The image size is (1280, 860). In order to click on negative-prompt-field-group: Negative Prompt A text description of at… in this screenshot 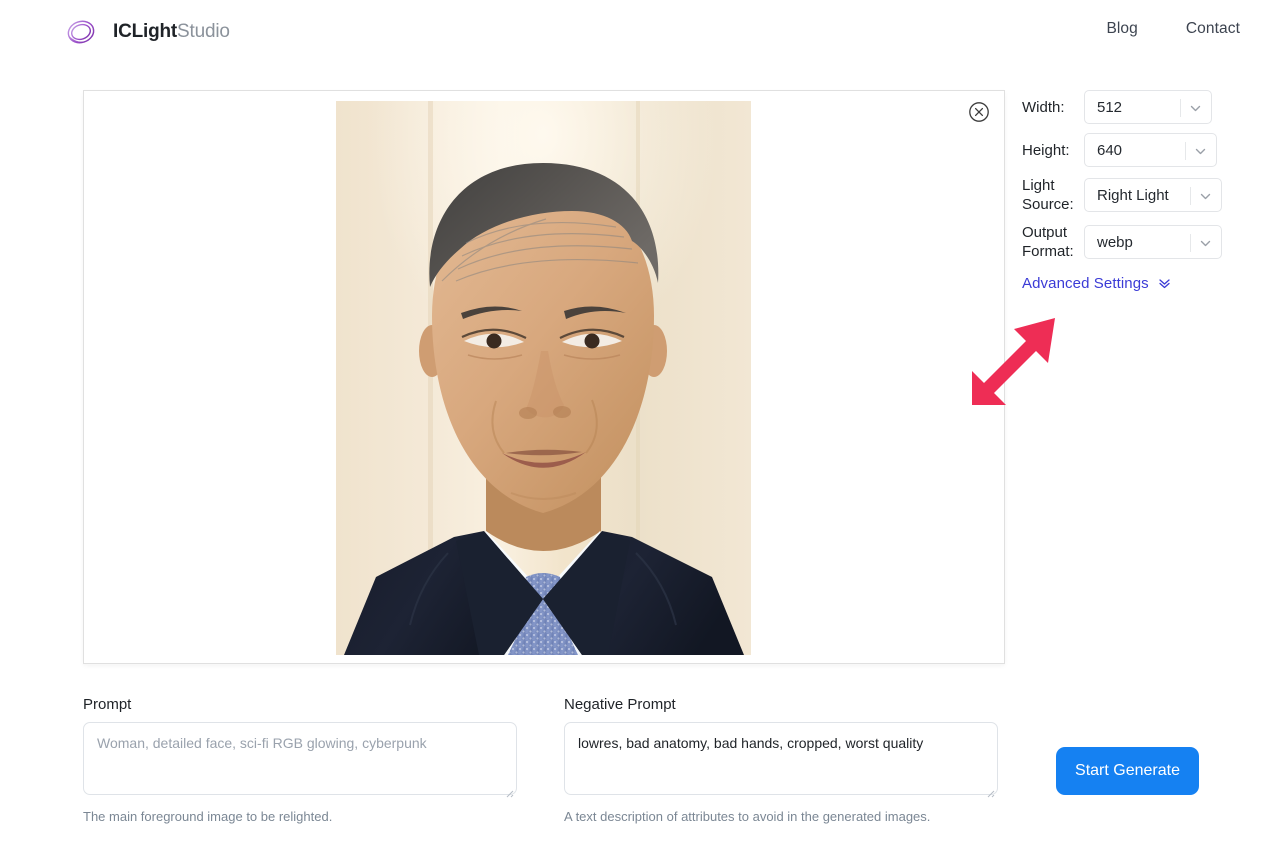, I will do `click(781, 760)`.